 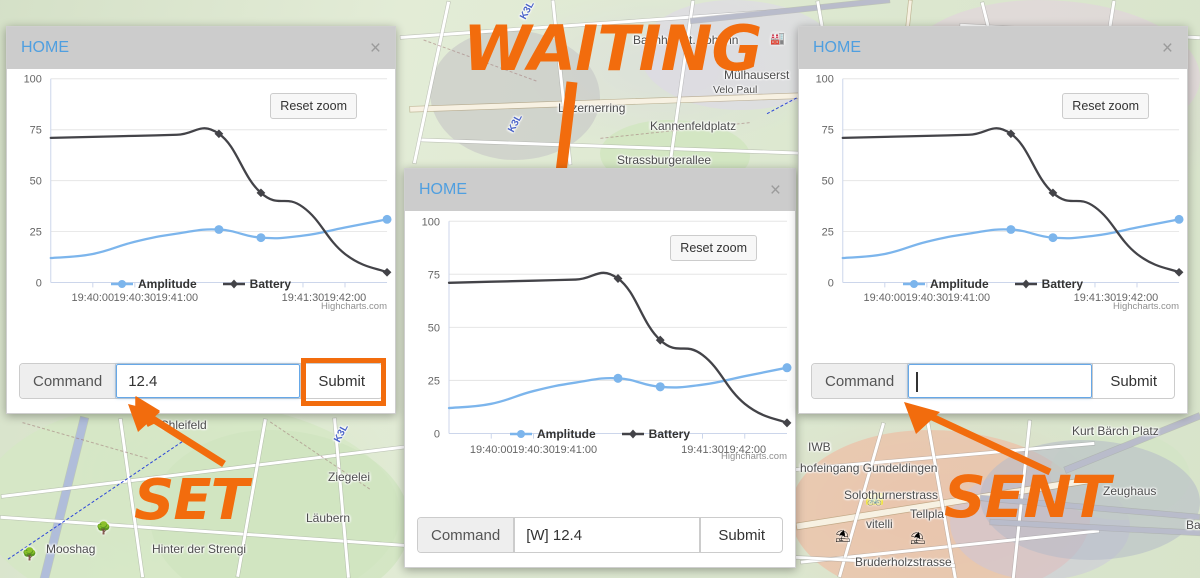 What do you see at coordinates (874, 499) in the screenshot?
I see `bicycle-icon: 🚲` at bounding box center [874, 499].